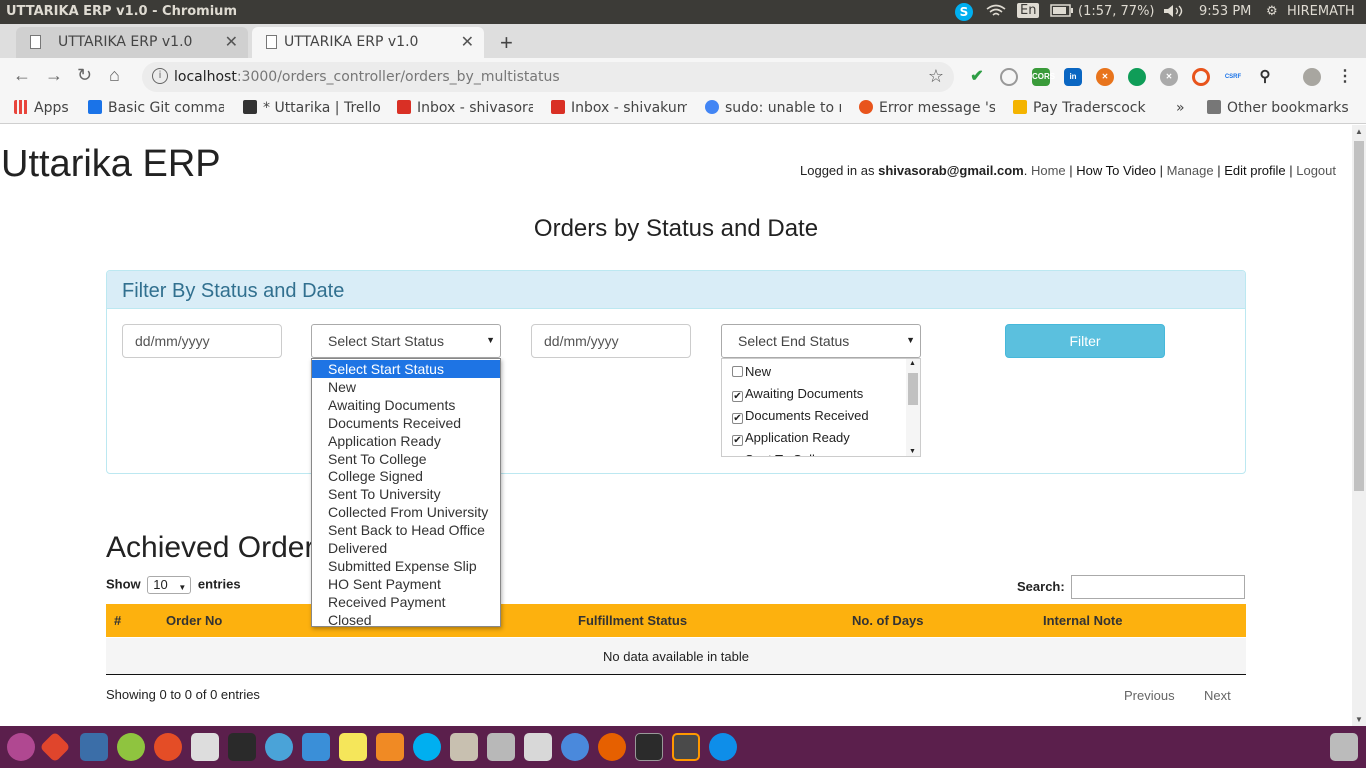 The width and height of the screenshot is (1366, 768). Describe the element at coordinates (1272, 11) in the screenshot. I see `gear-icon: ⚙` at that location.